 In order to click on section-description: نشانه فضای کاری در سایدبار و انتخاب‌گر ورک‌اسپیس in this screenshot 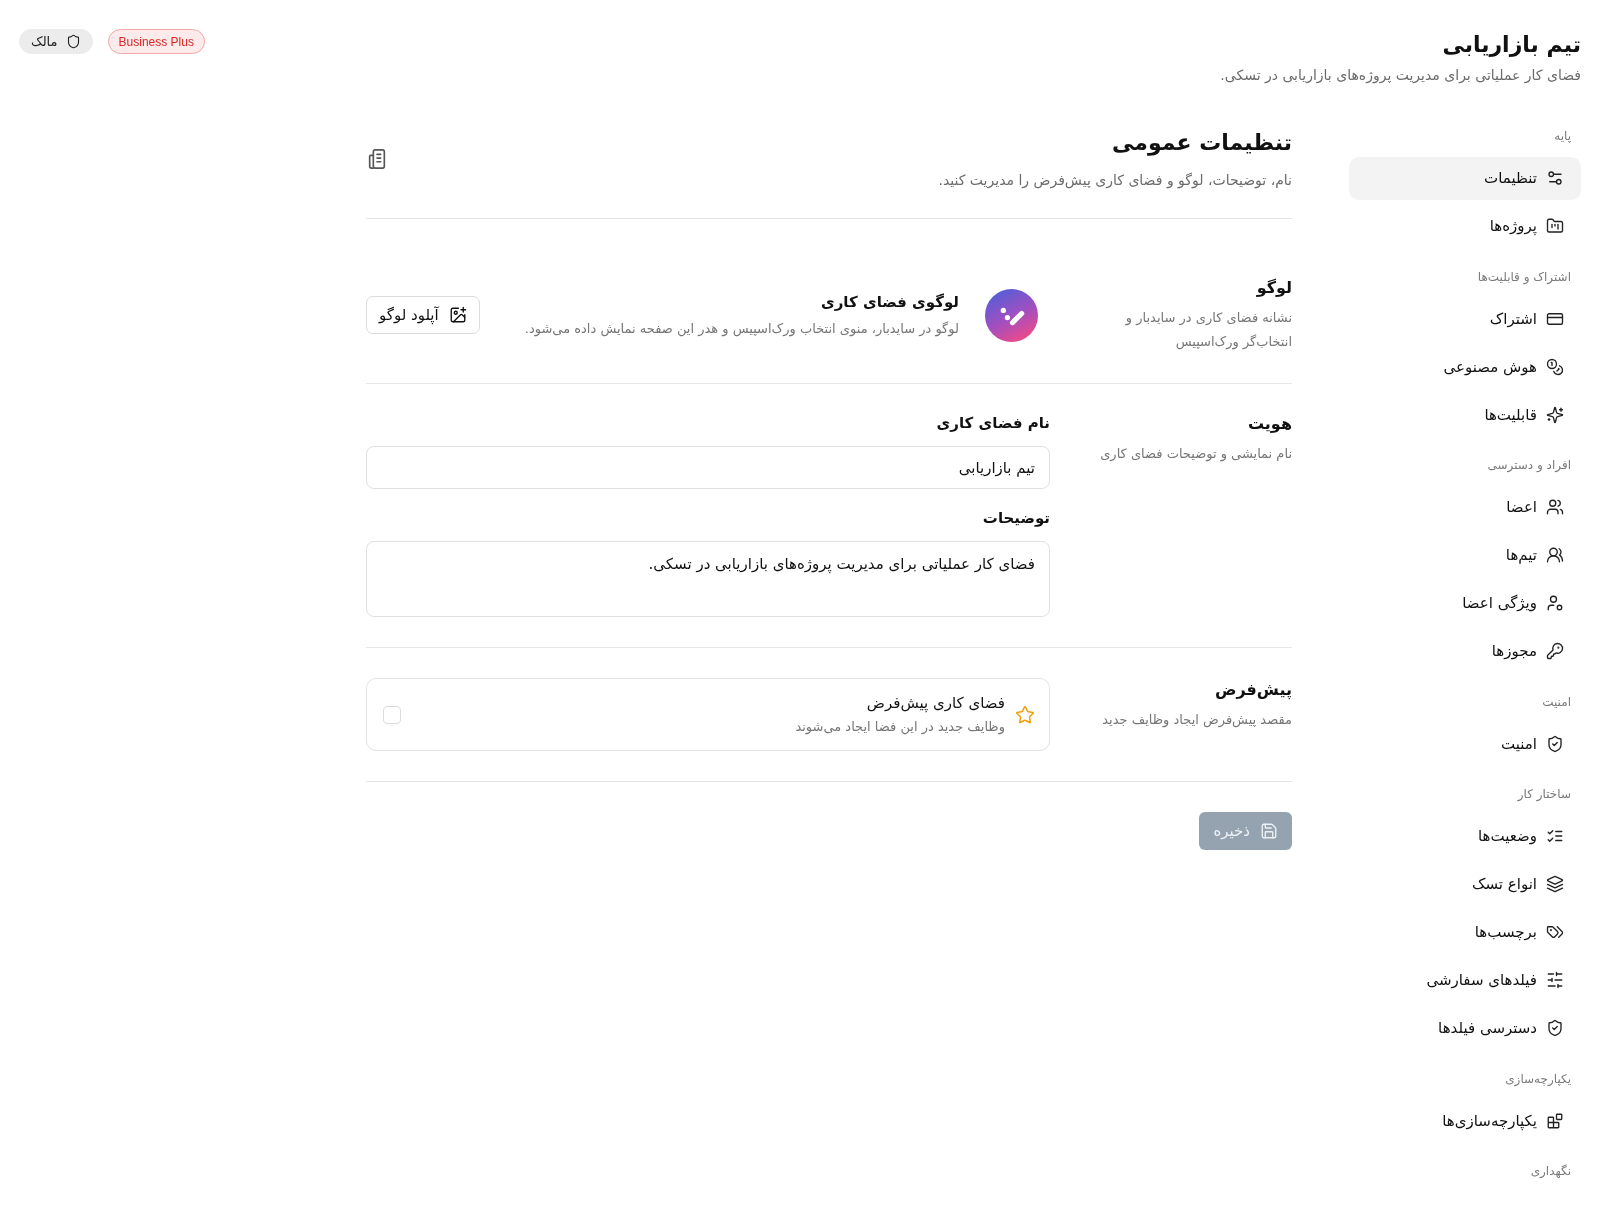, I will do `click(1208, 330)`.